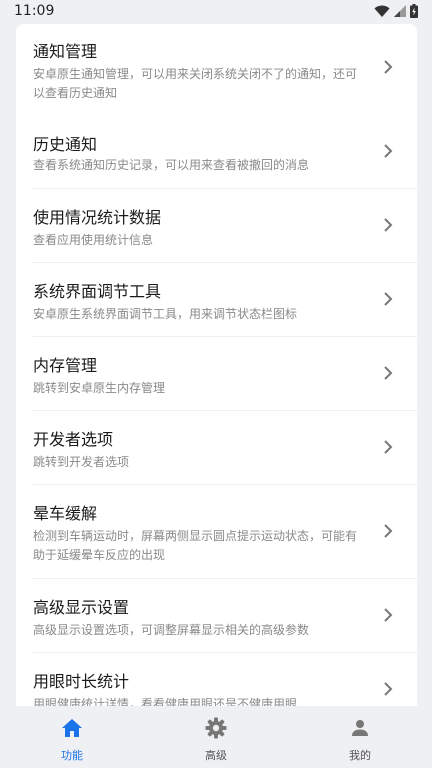  Describe the element at coordinates (65, 365) in the screenshot. I see `item-title: 内存管理` at that location.